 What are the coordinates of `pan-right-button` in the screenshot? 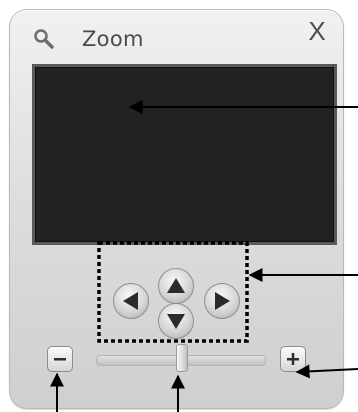 It's located at (222, 301).